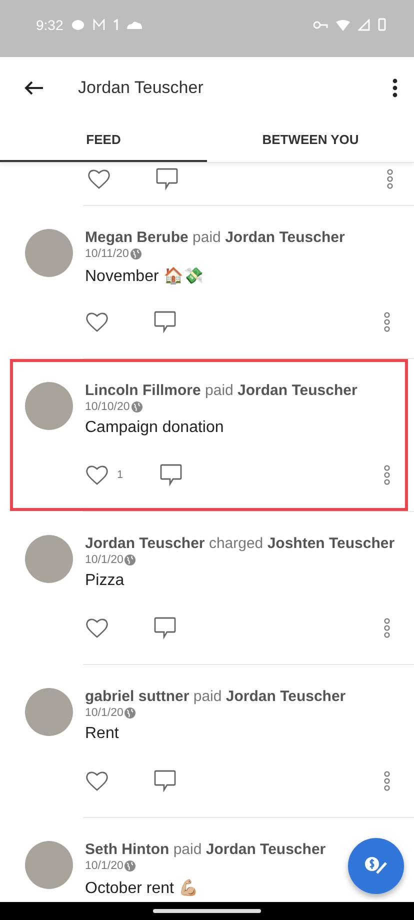 Image resolution: width=414 pixels, height=920 pixels. Describe the element at coordinates (78, 24) in the screenshot. I see `chat-bubble-icon` at that location.